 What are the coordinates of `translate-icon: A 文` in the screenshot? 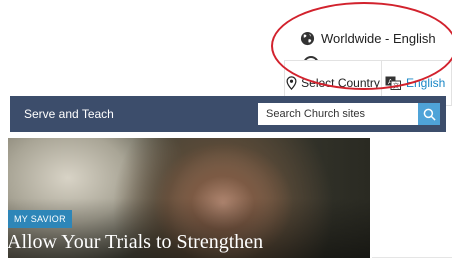 It's located at (393, 83).